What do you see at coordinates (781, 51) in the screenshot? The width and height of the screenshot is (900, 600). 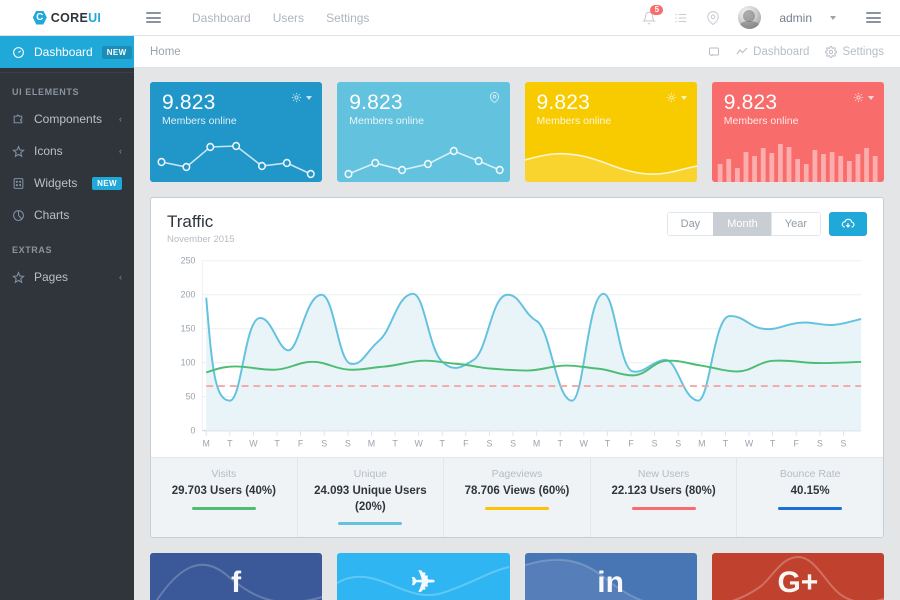 I see `breadcrumb-action-label: Dashboard` at bounding box center [781, 51].